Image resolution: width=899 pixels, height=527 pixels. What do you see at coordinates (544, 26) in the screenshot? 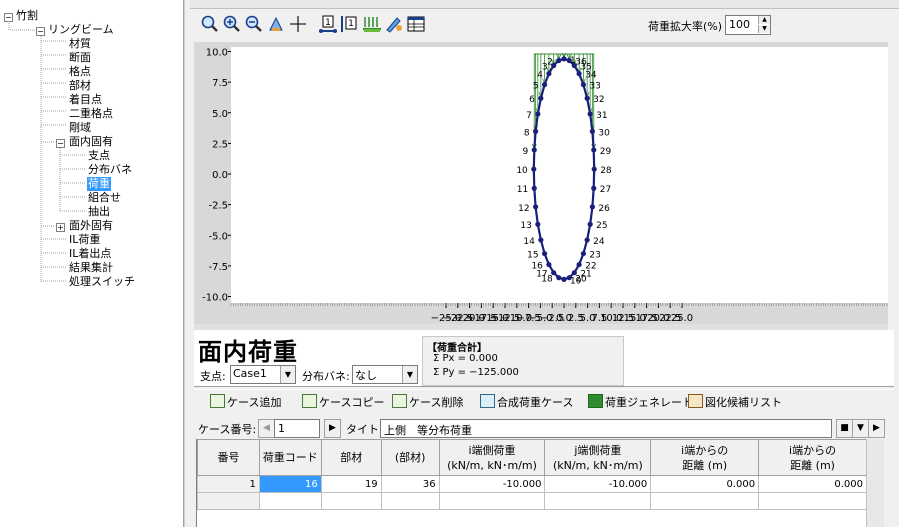
I see `toolbar: 1 1 荷重拡大率(%) 100 ▲ ▼` at bounding box center [544, 26].